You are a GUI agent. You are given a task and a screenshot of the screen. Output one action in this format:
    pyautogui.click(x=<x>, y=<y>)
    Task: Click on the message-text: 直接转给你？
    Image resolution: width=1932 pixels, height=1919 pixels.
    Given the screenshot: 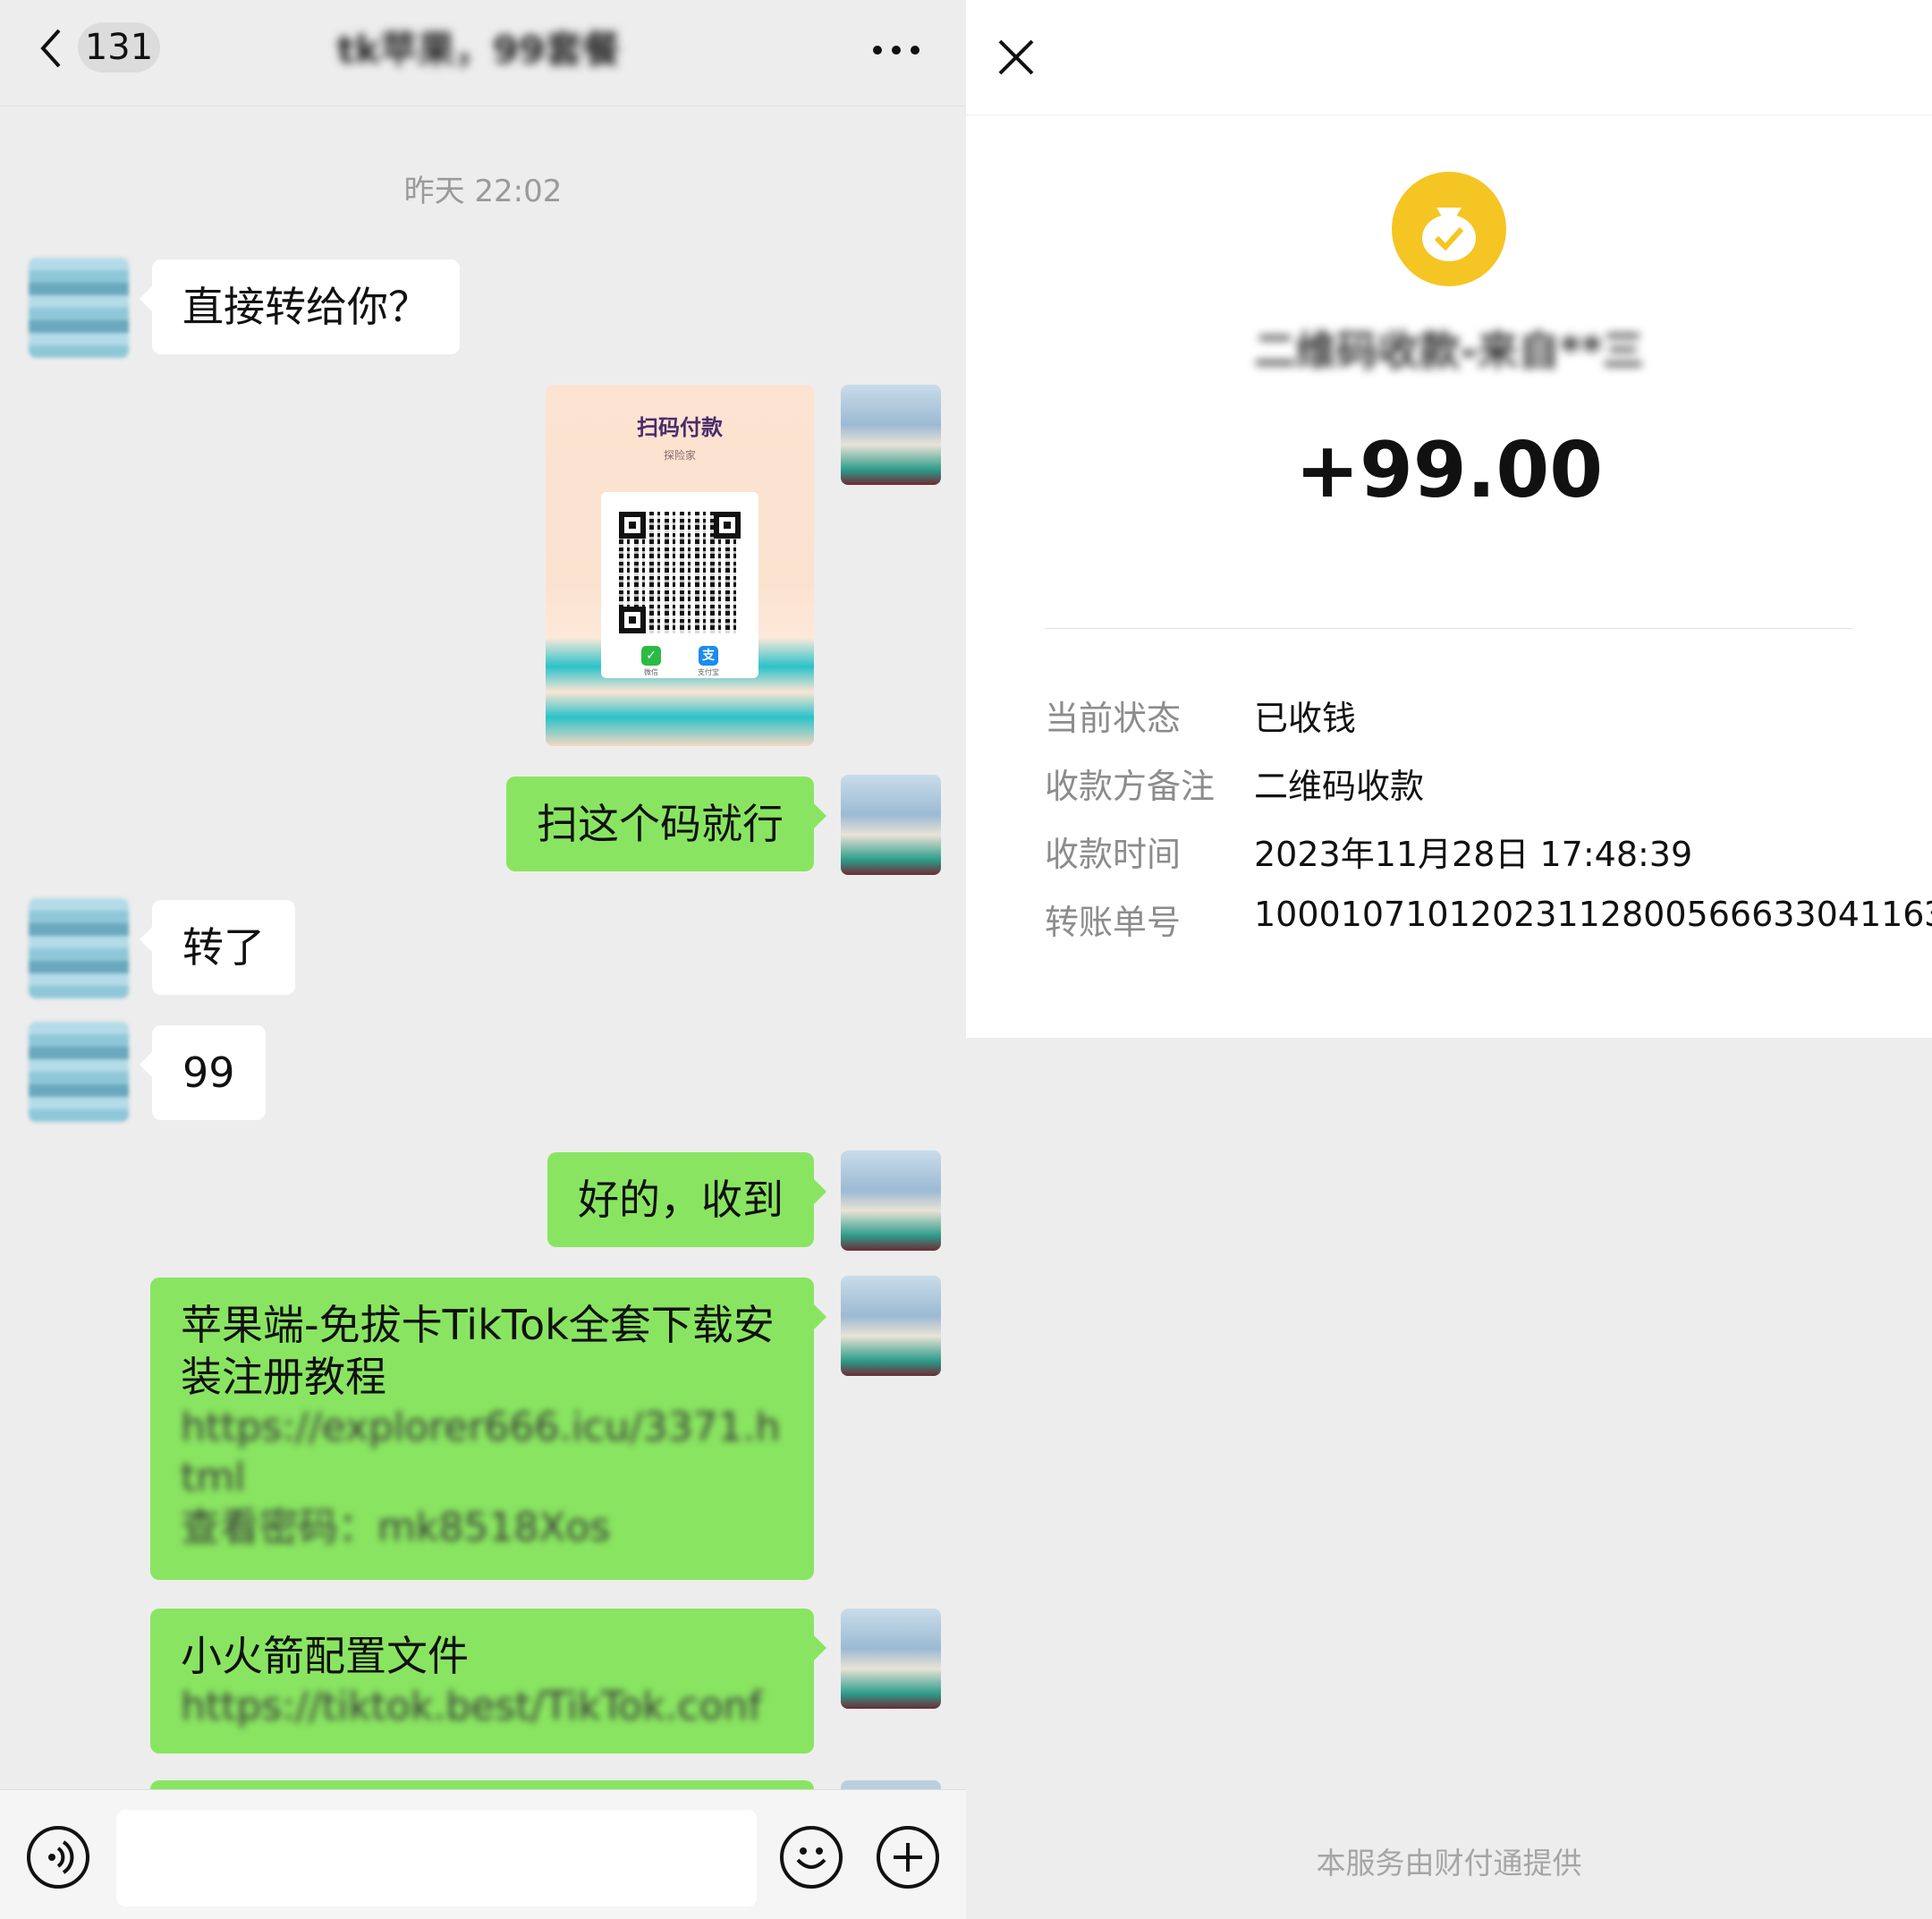 What is the action you would take?
    pyautogui.click(x=305, y=307)
    